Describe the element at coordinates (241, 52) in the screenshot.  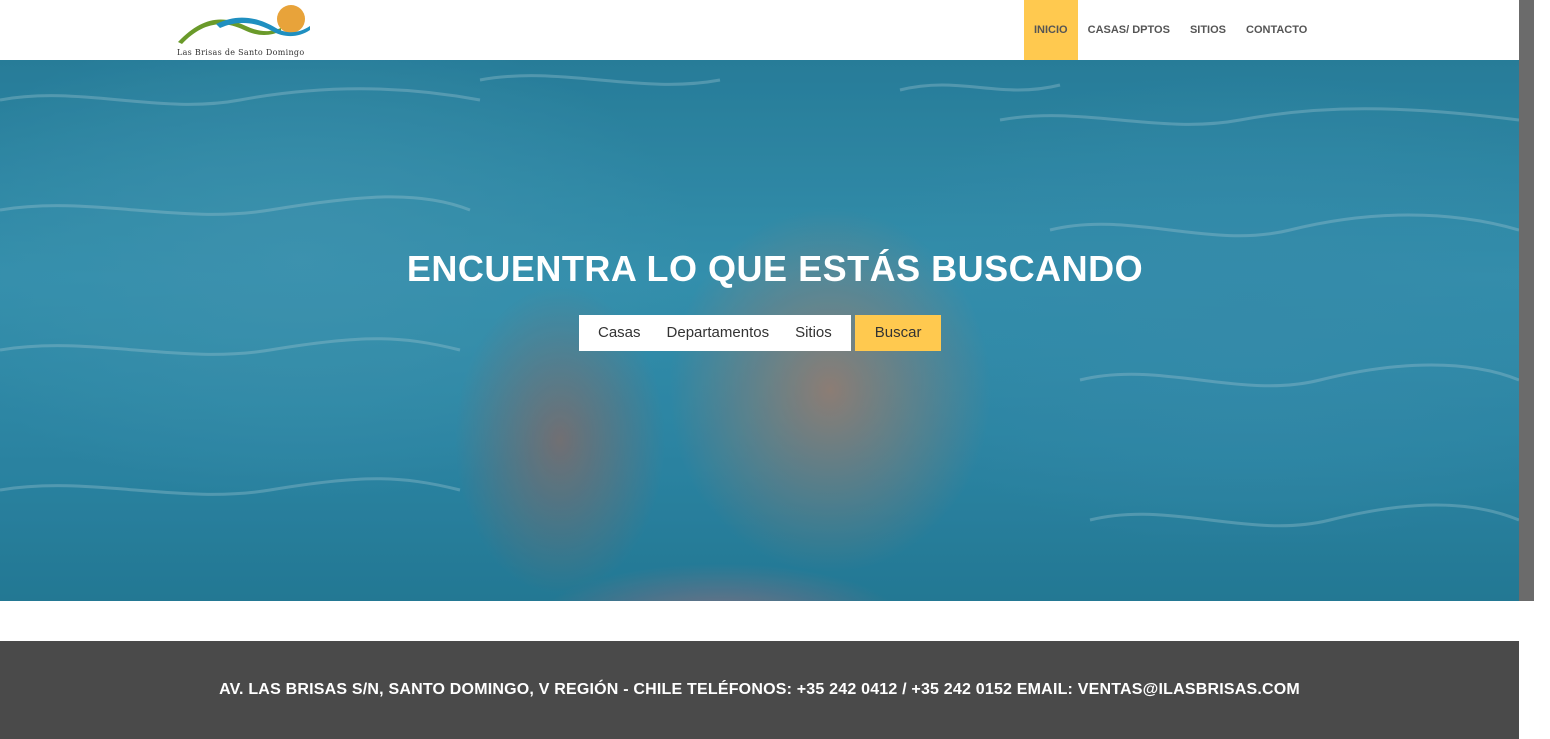
I see `logo-text: Las Brisas de Santo Domingo` at that location.